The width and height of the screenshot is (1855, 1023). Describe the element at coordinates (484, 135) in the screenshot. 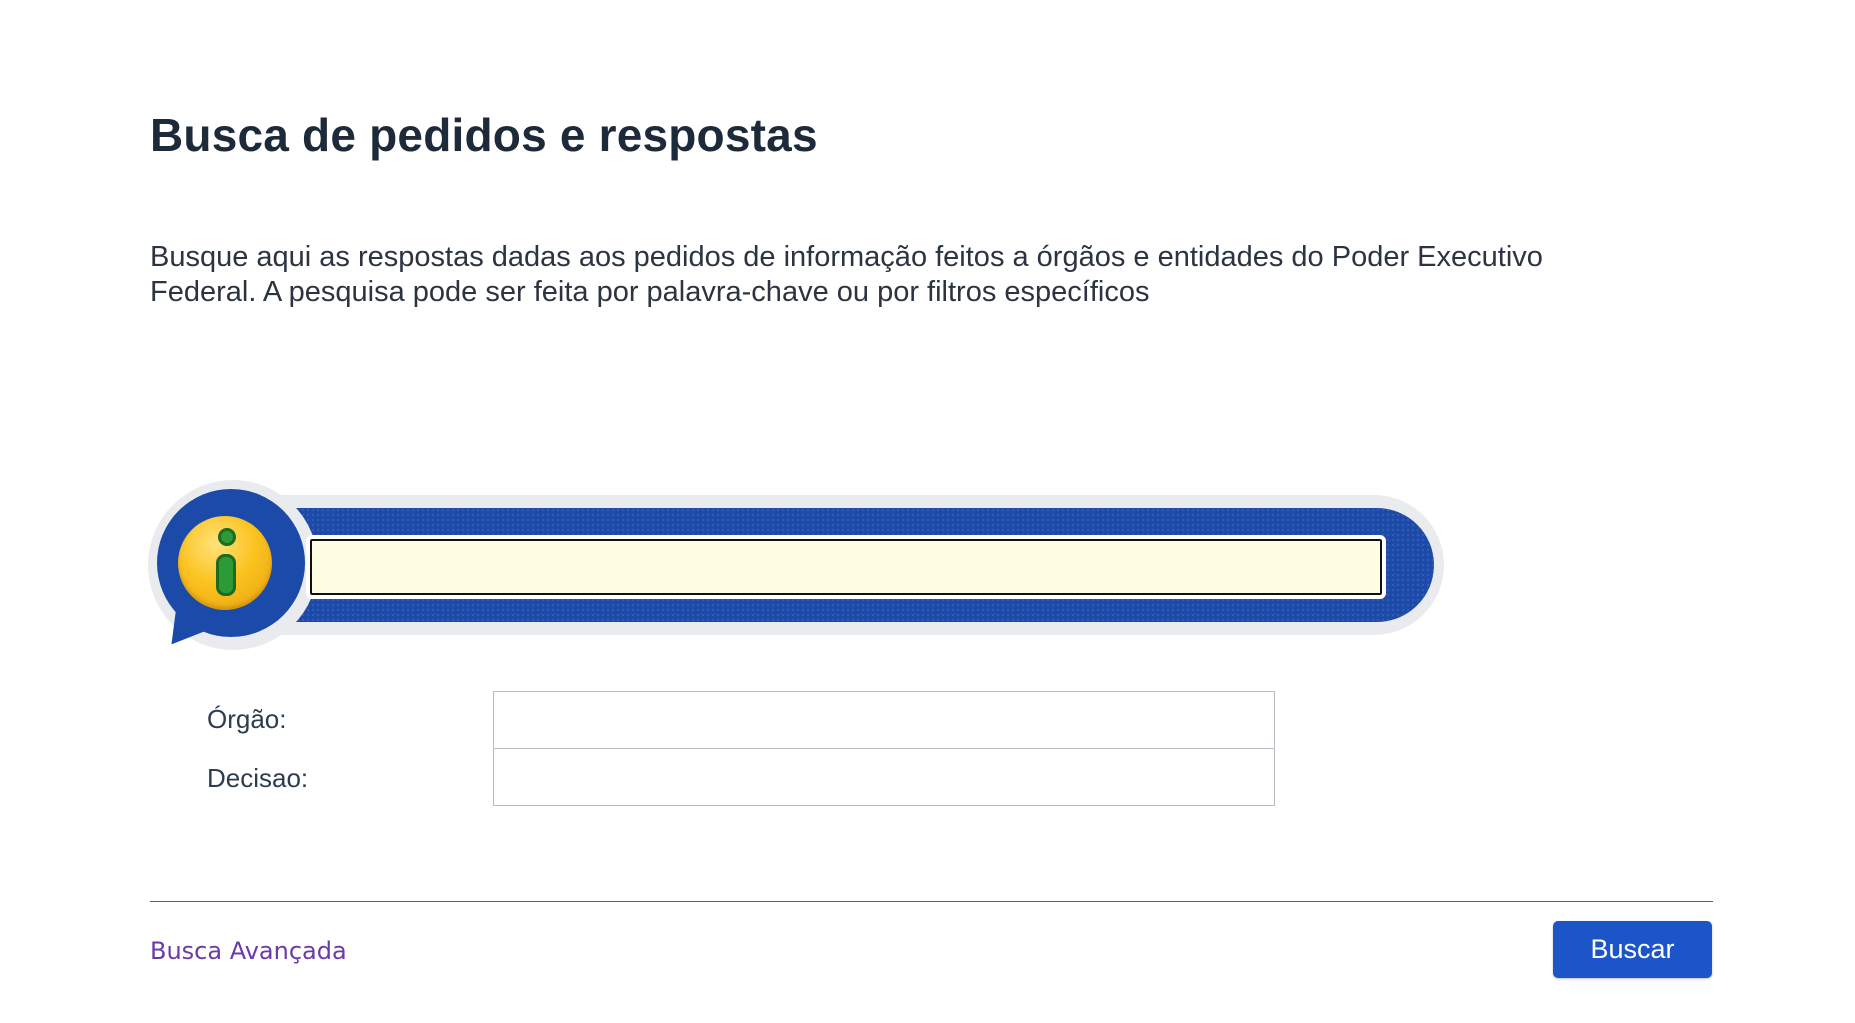

I see `page-title: Busca de pedidos e respostas` at that location.